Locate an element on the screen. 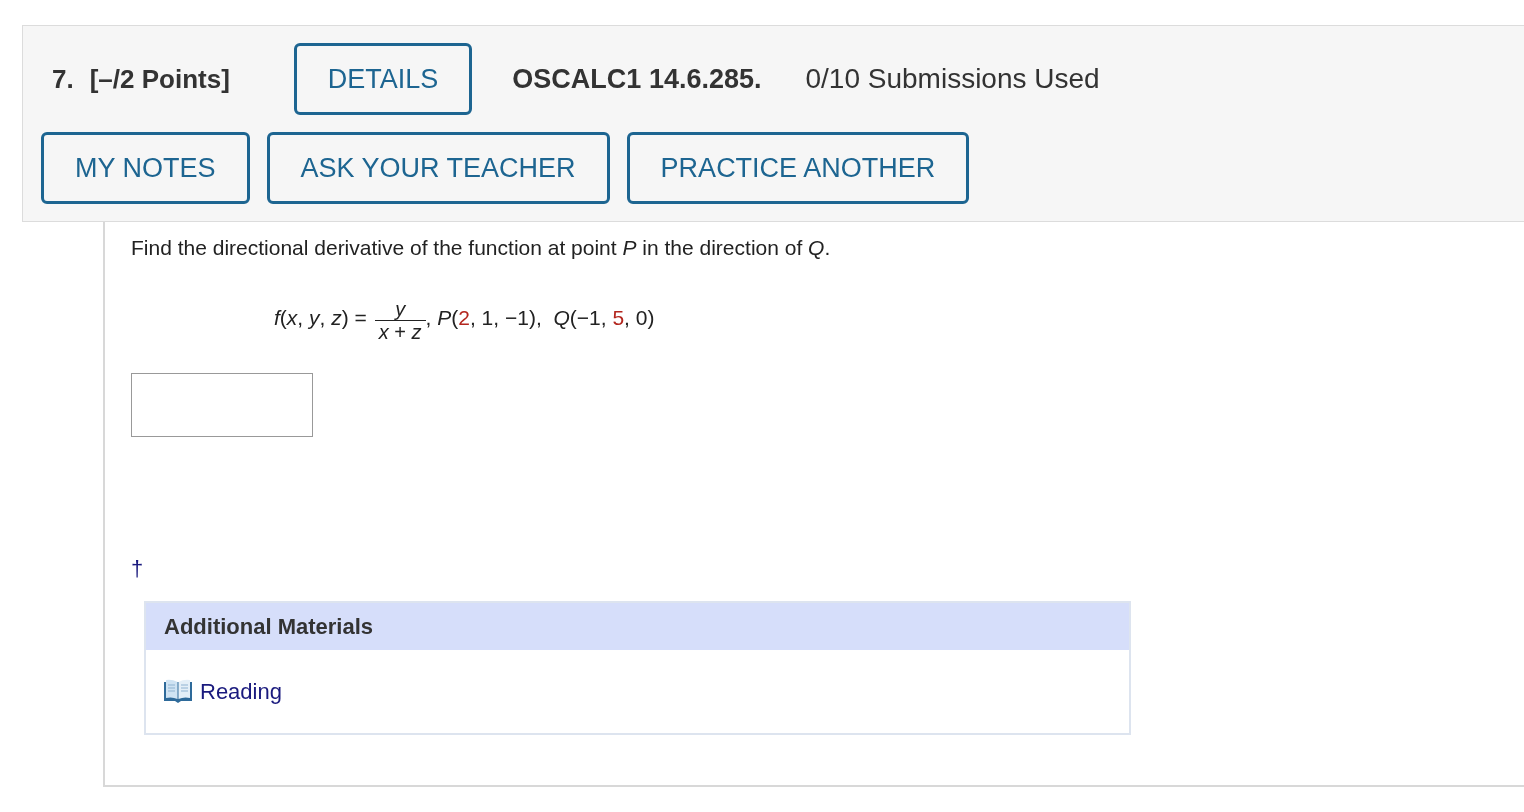  action-button: MY NOTES is located at coordinates (145, 168).